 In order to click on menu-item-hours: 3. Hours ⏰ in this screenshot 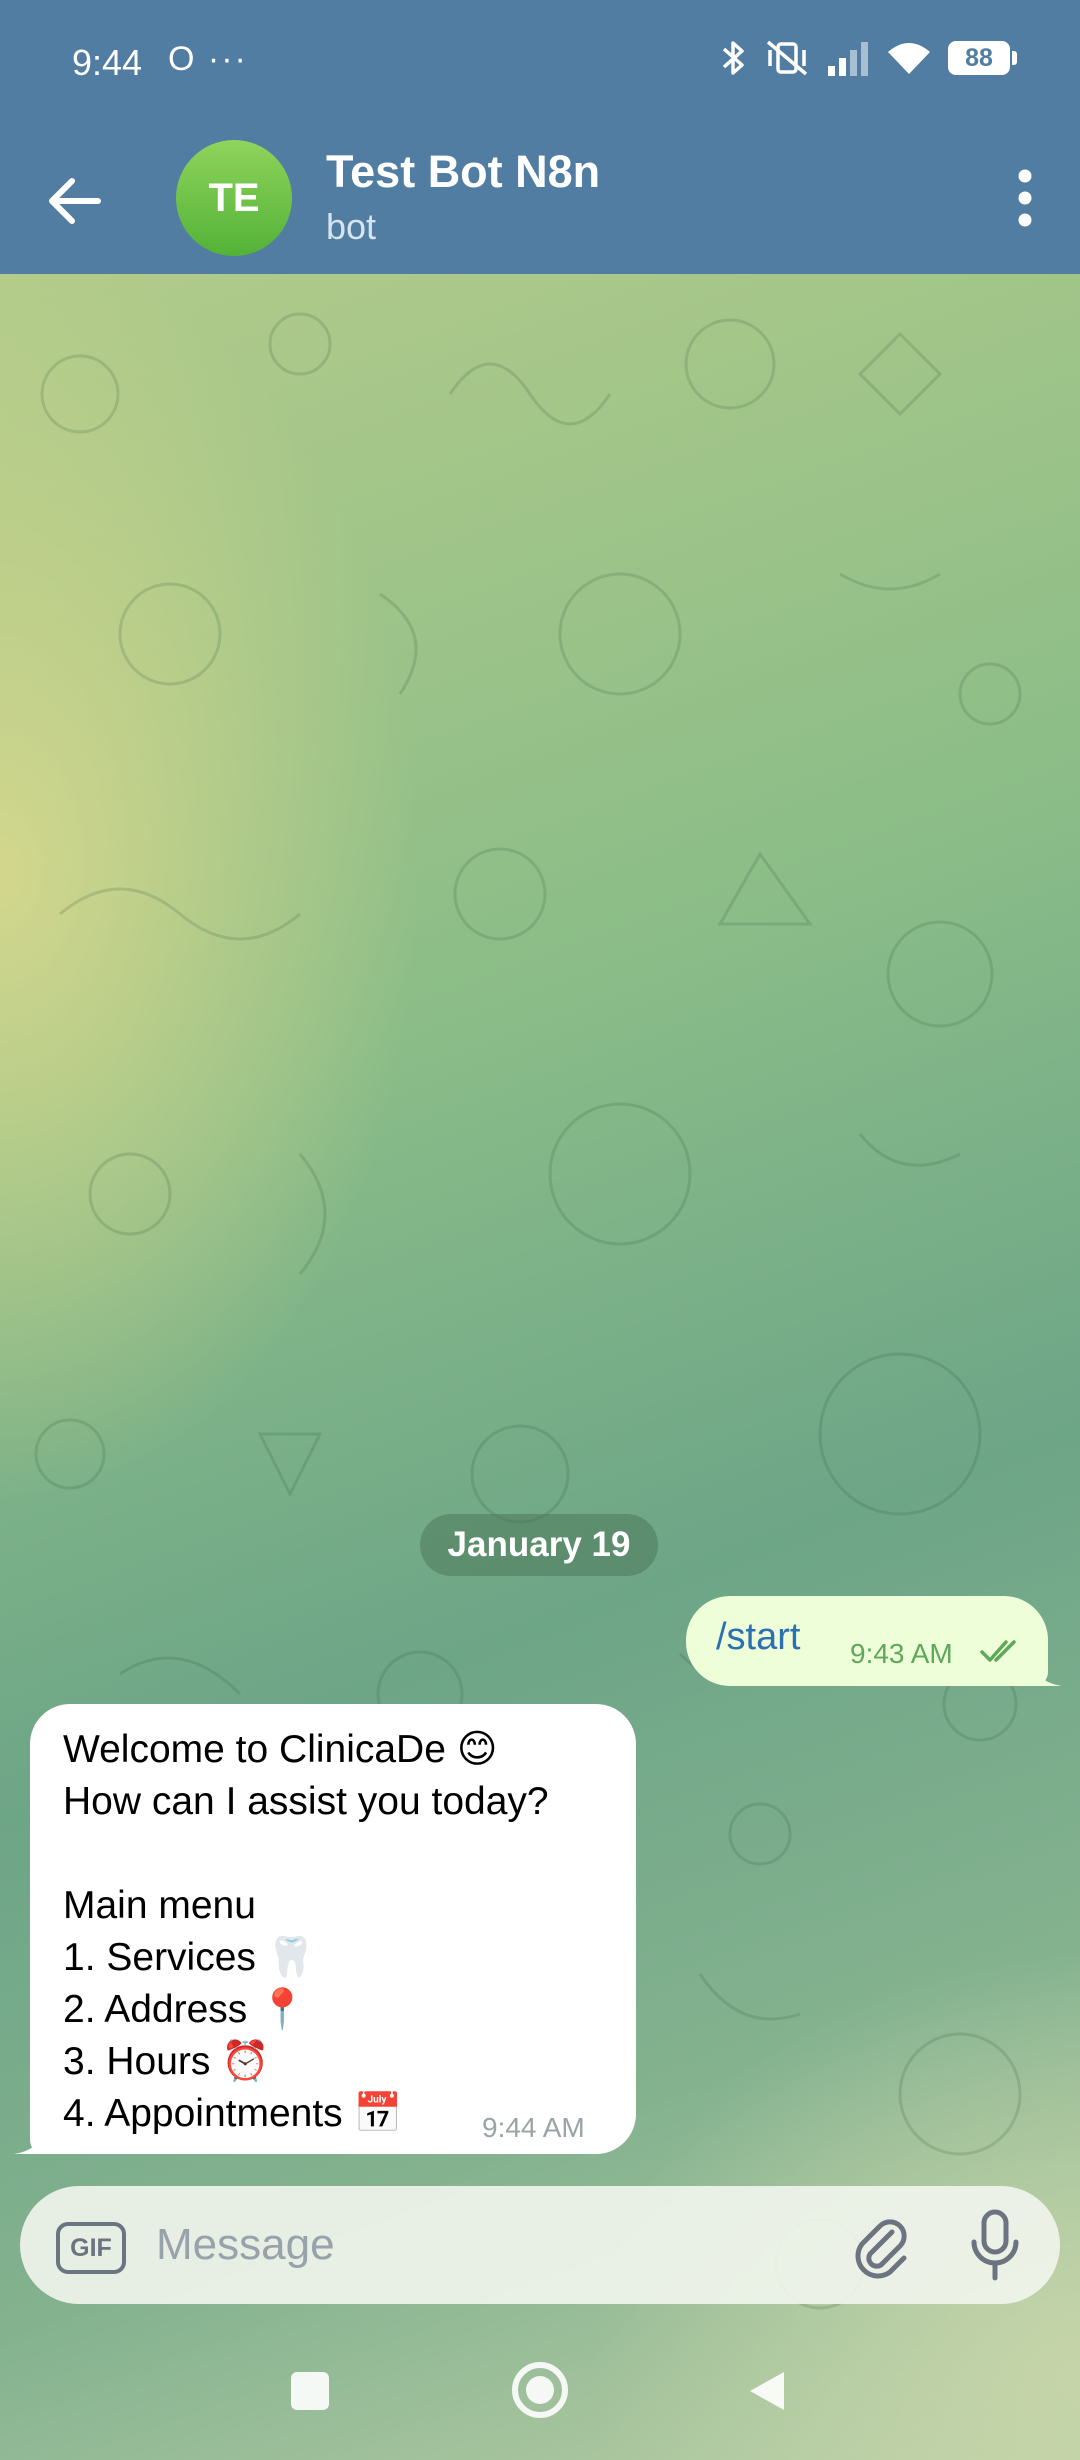, I will do `click(166, 2061)`.